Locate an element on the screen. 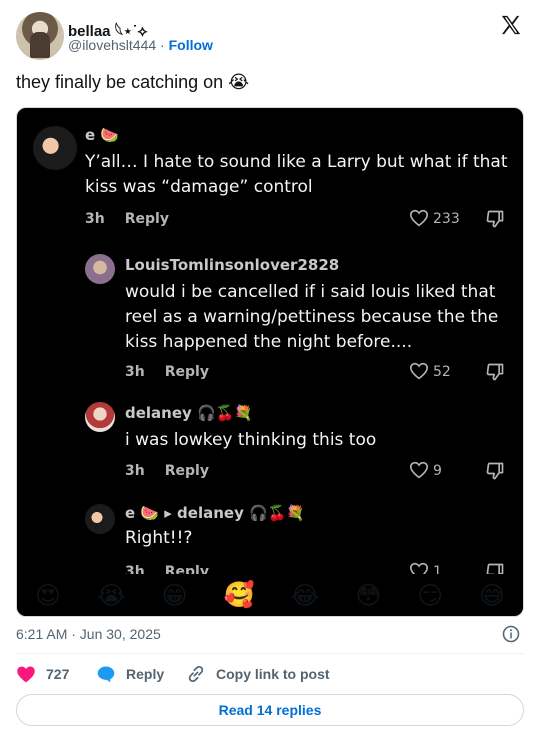 The image size is (540, 741). reply-button: Reply is located at coordinates (130, 674).